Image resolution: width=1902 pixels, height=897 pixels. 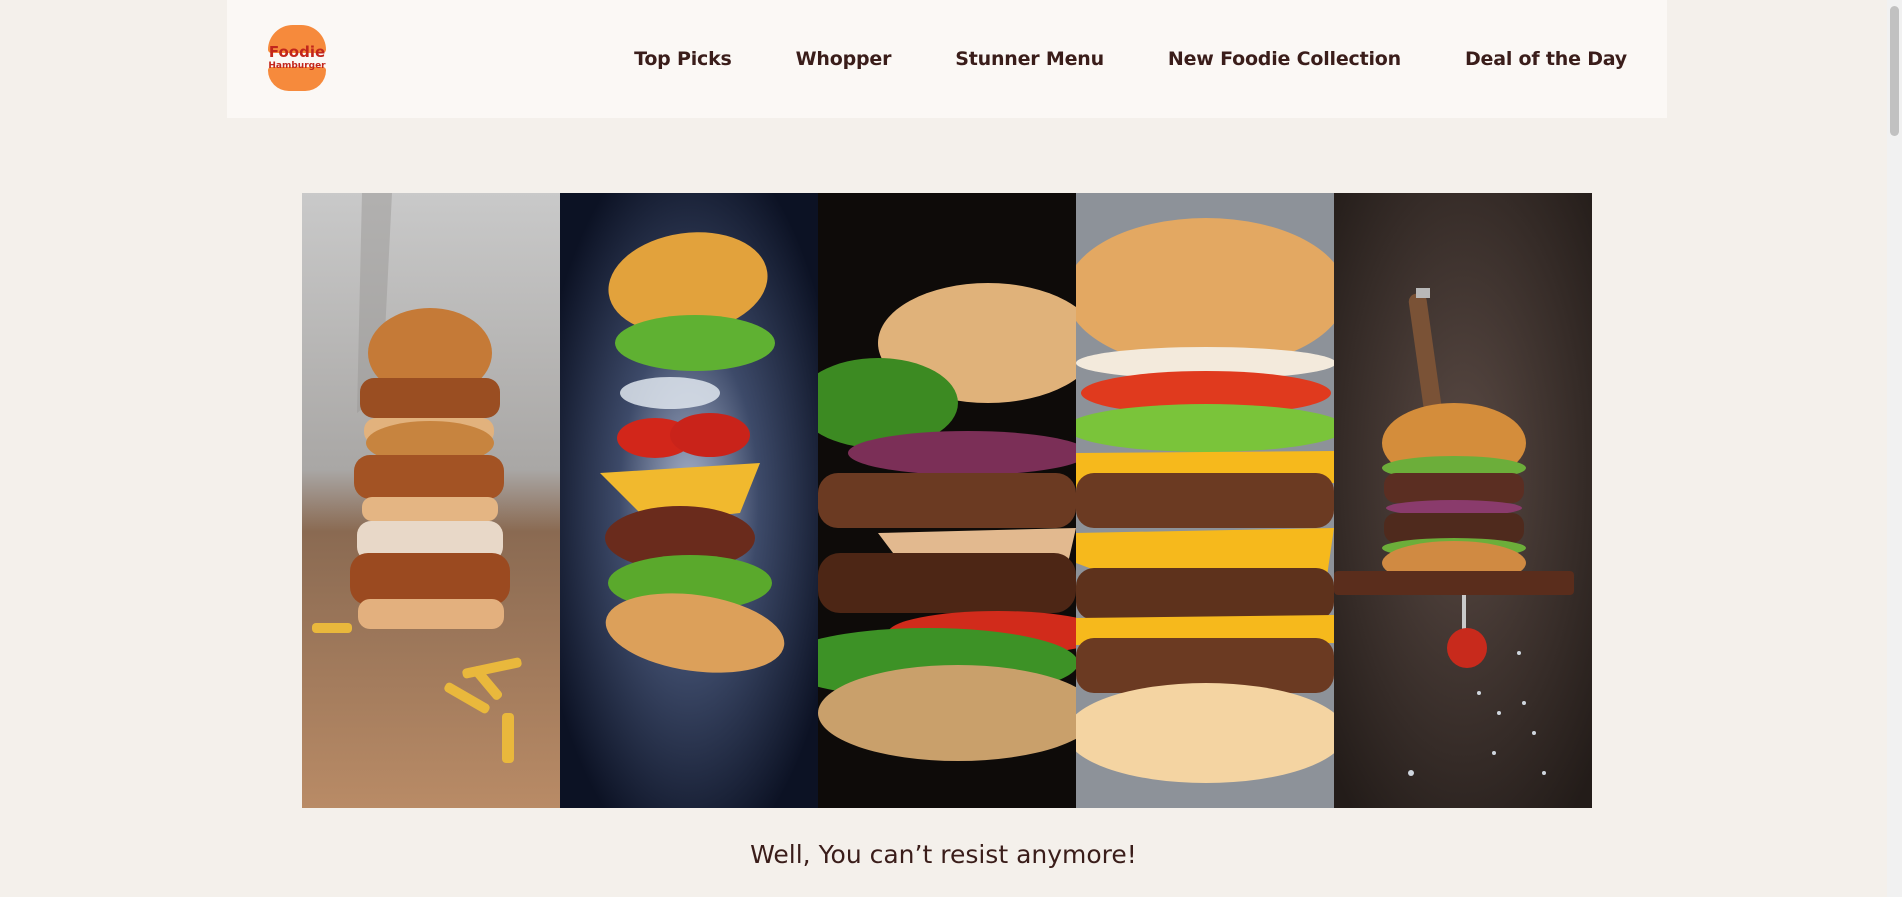 I want to click on burger-image-stacked-chicken, so click(x=431, y=500).